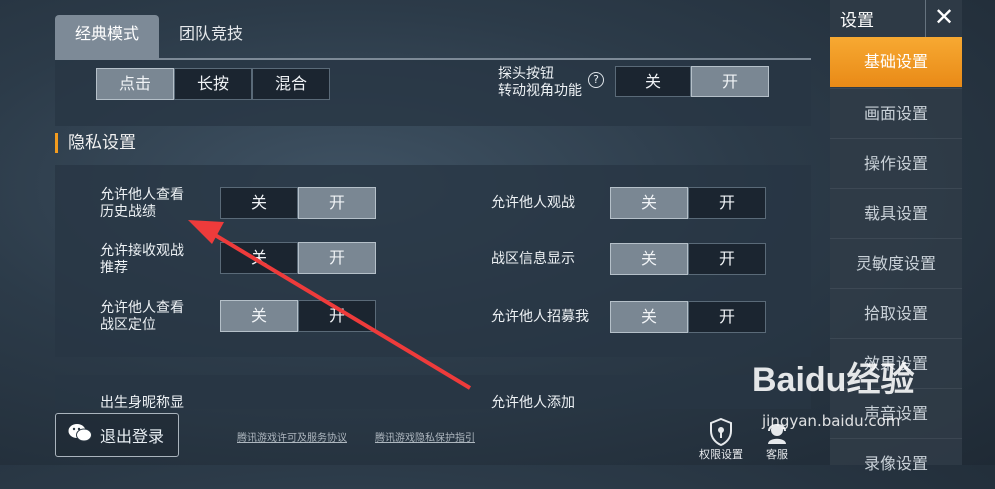 This screenshot has width=995, height=489. Describe the element at coordinates (833, 380) in the screenshot. I see `baidu-watermark-logo: Baidu经验` at that location.